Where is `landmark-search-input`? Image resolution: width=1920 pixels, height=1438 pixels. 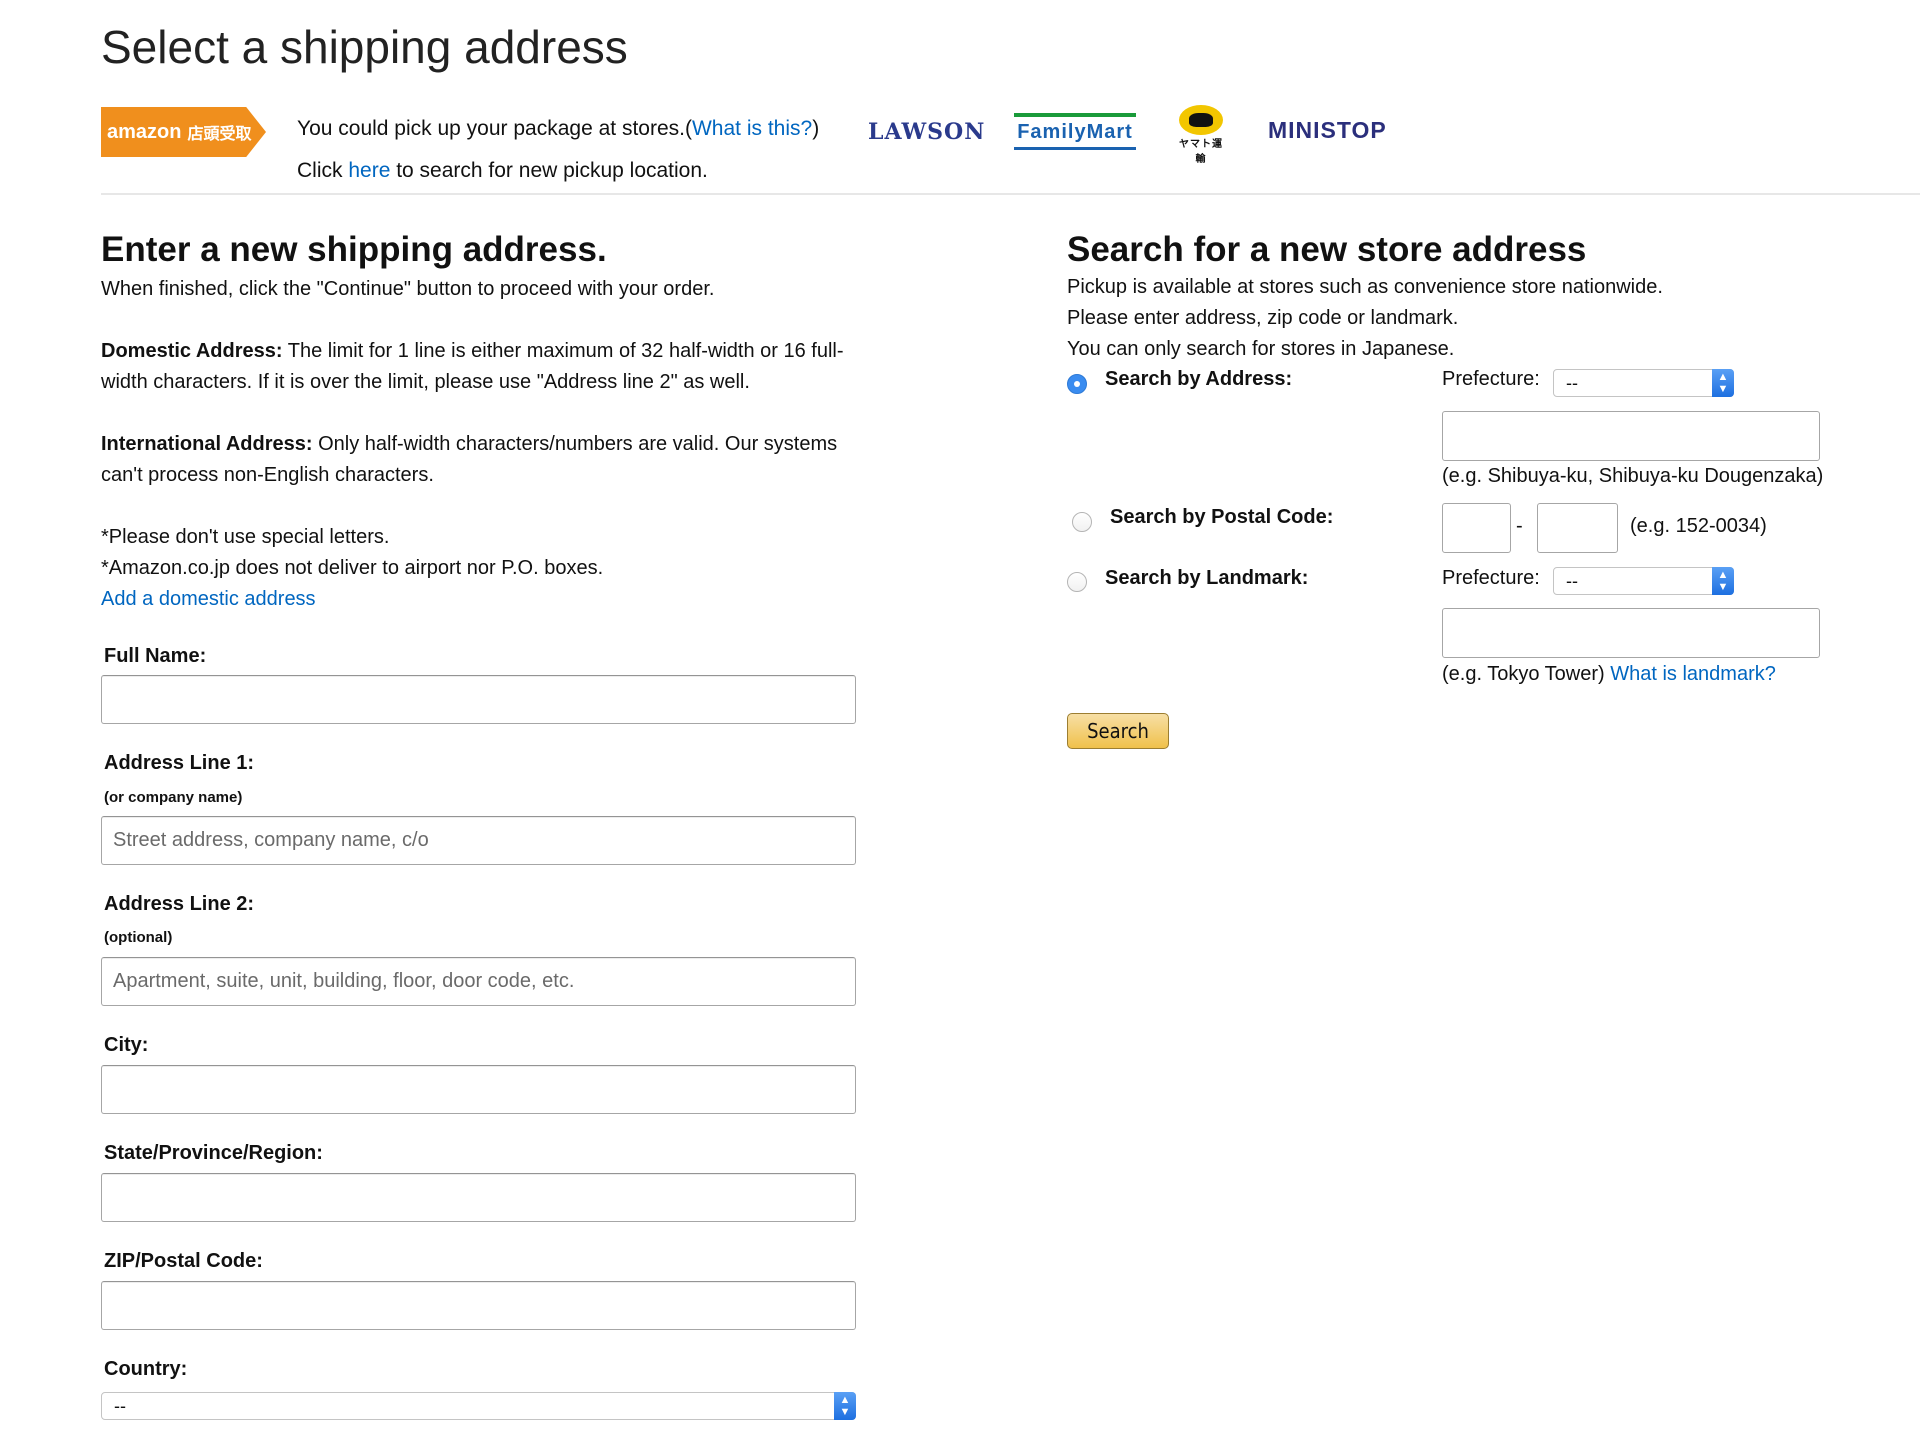 landmark-search-input is located at coordinates (1631, 633).